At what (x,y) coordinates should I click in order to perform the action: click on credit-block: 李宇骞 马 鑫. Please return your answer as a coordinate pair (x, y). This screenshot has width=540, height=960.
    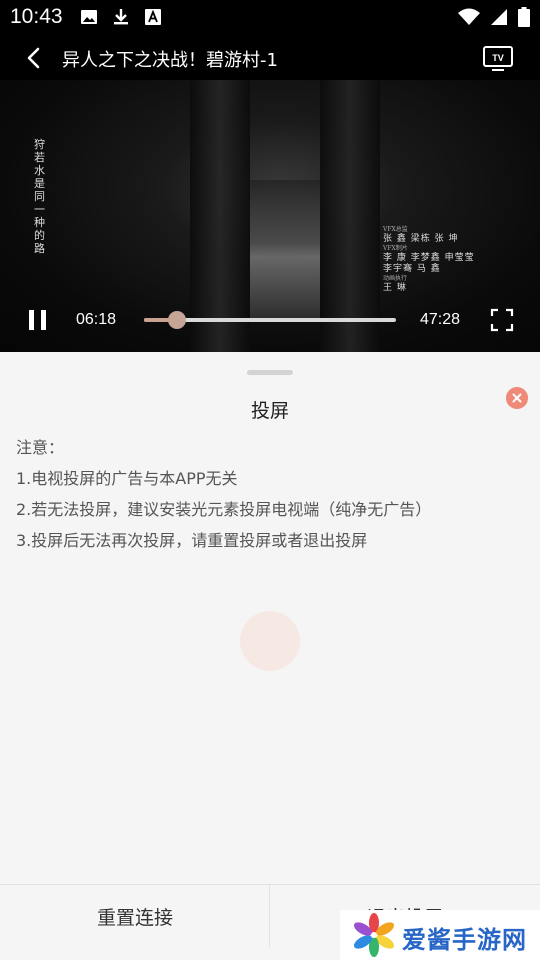
    Looking at the image, I should click on (412, 269).